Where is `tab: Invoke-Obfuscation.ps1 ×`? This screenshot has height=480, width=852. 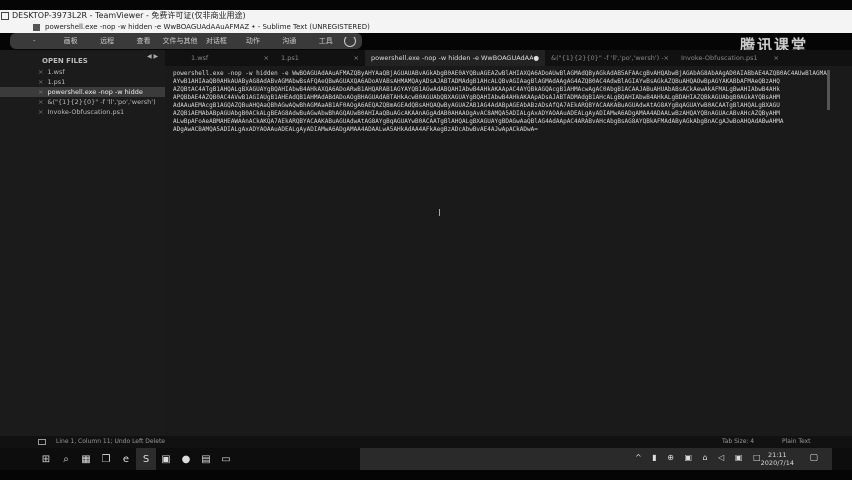 tab: Invoke-Obfuscation.ps1 × is located at coordinates (730, 58).